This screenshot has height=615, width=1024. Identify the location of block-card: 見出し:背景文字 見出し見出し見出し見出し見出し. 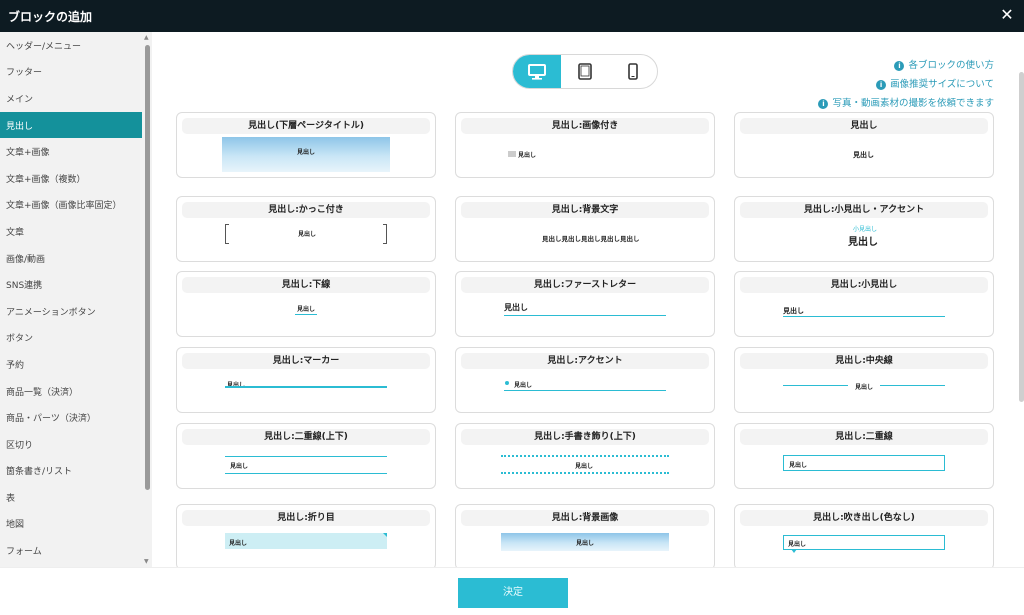
(585, 229).